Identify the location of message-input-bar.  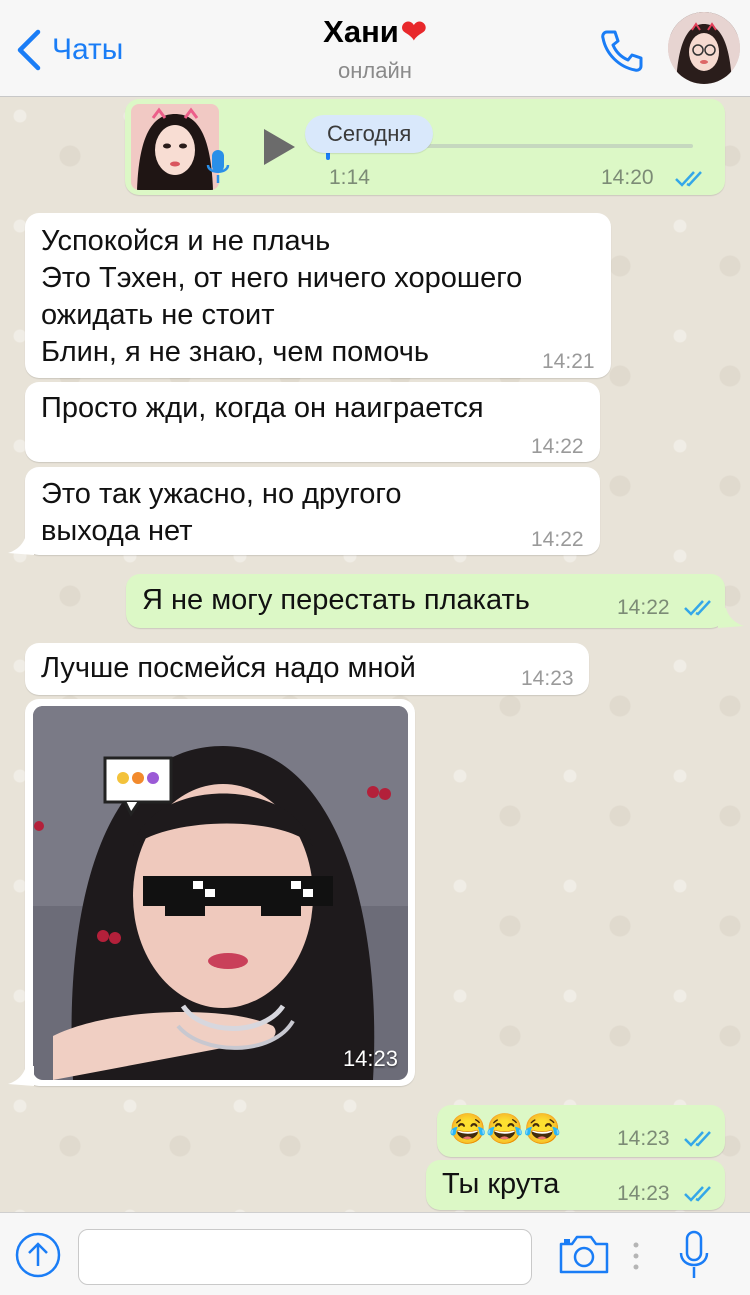
(375, 1253).